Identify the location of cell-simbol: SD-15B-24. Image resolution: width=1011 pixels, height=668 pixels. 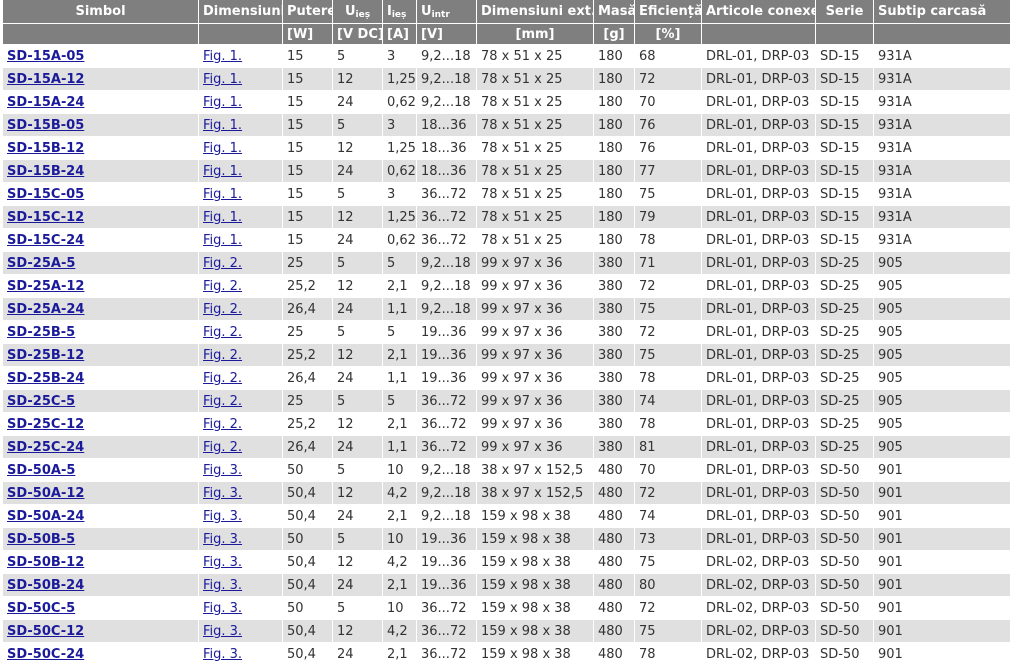
(101, 171).